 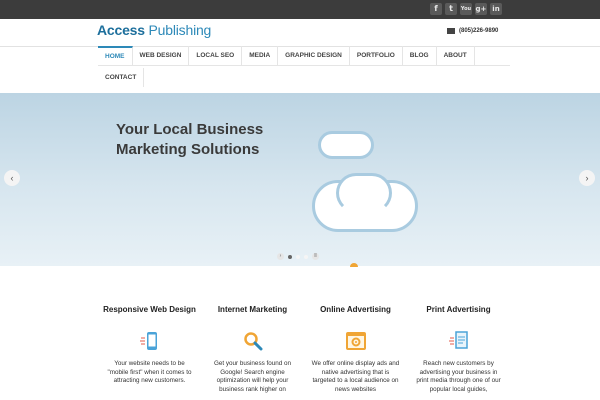 What do you see at coordinates (115, 55) in the screenshot?
I see `nav-home: HOME` at bounding box center [115, 55].